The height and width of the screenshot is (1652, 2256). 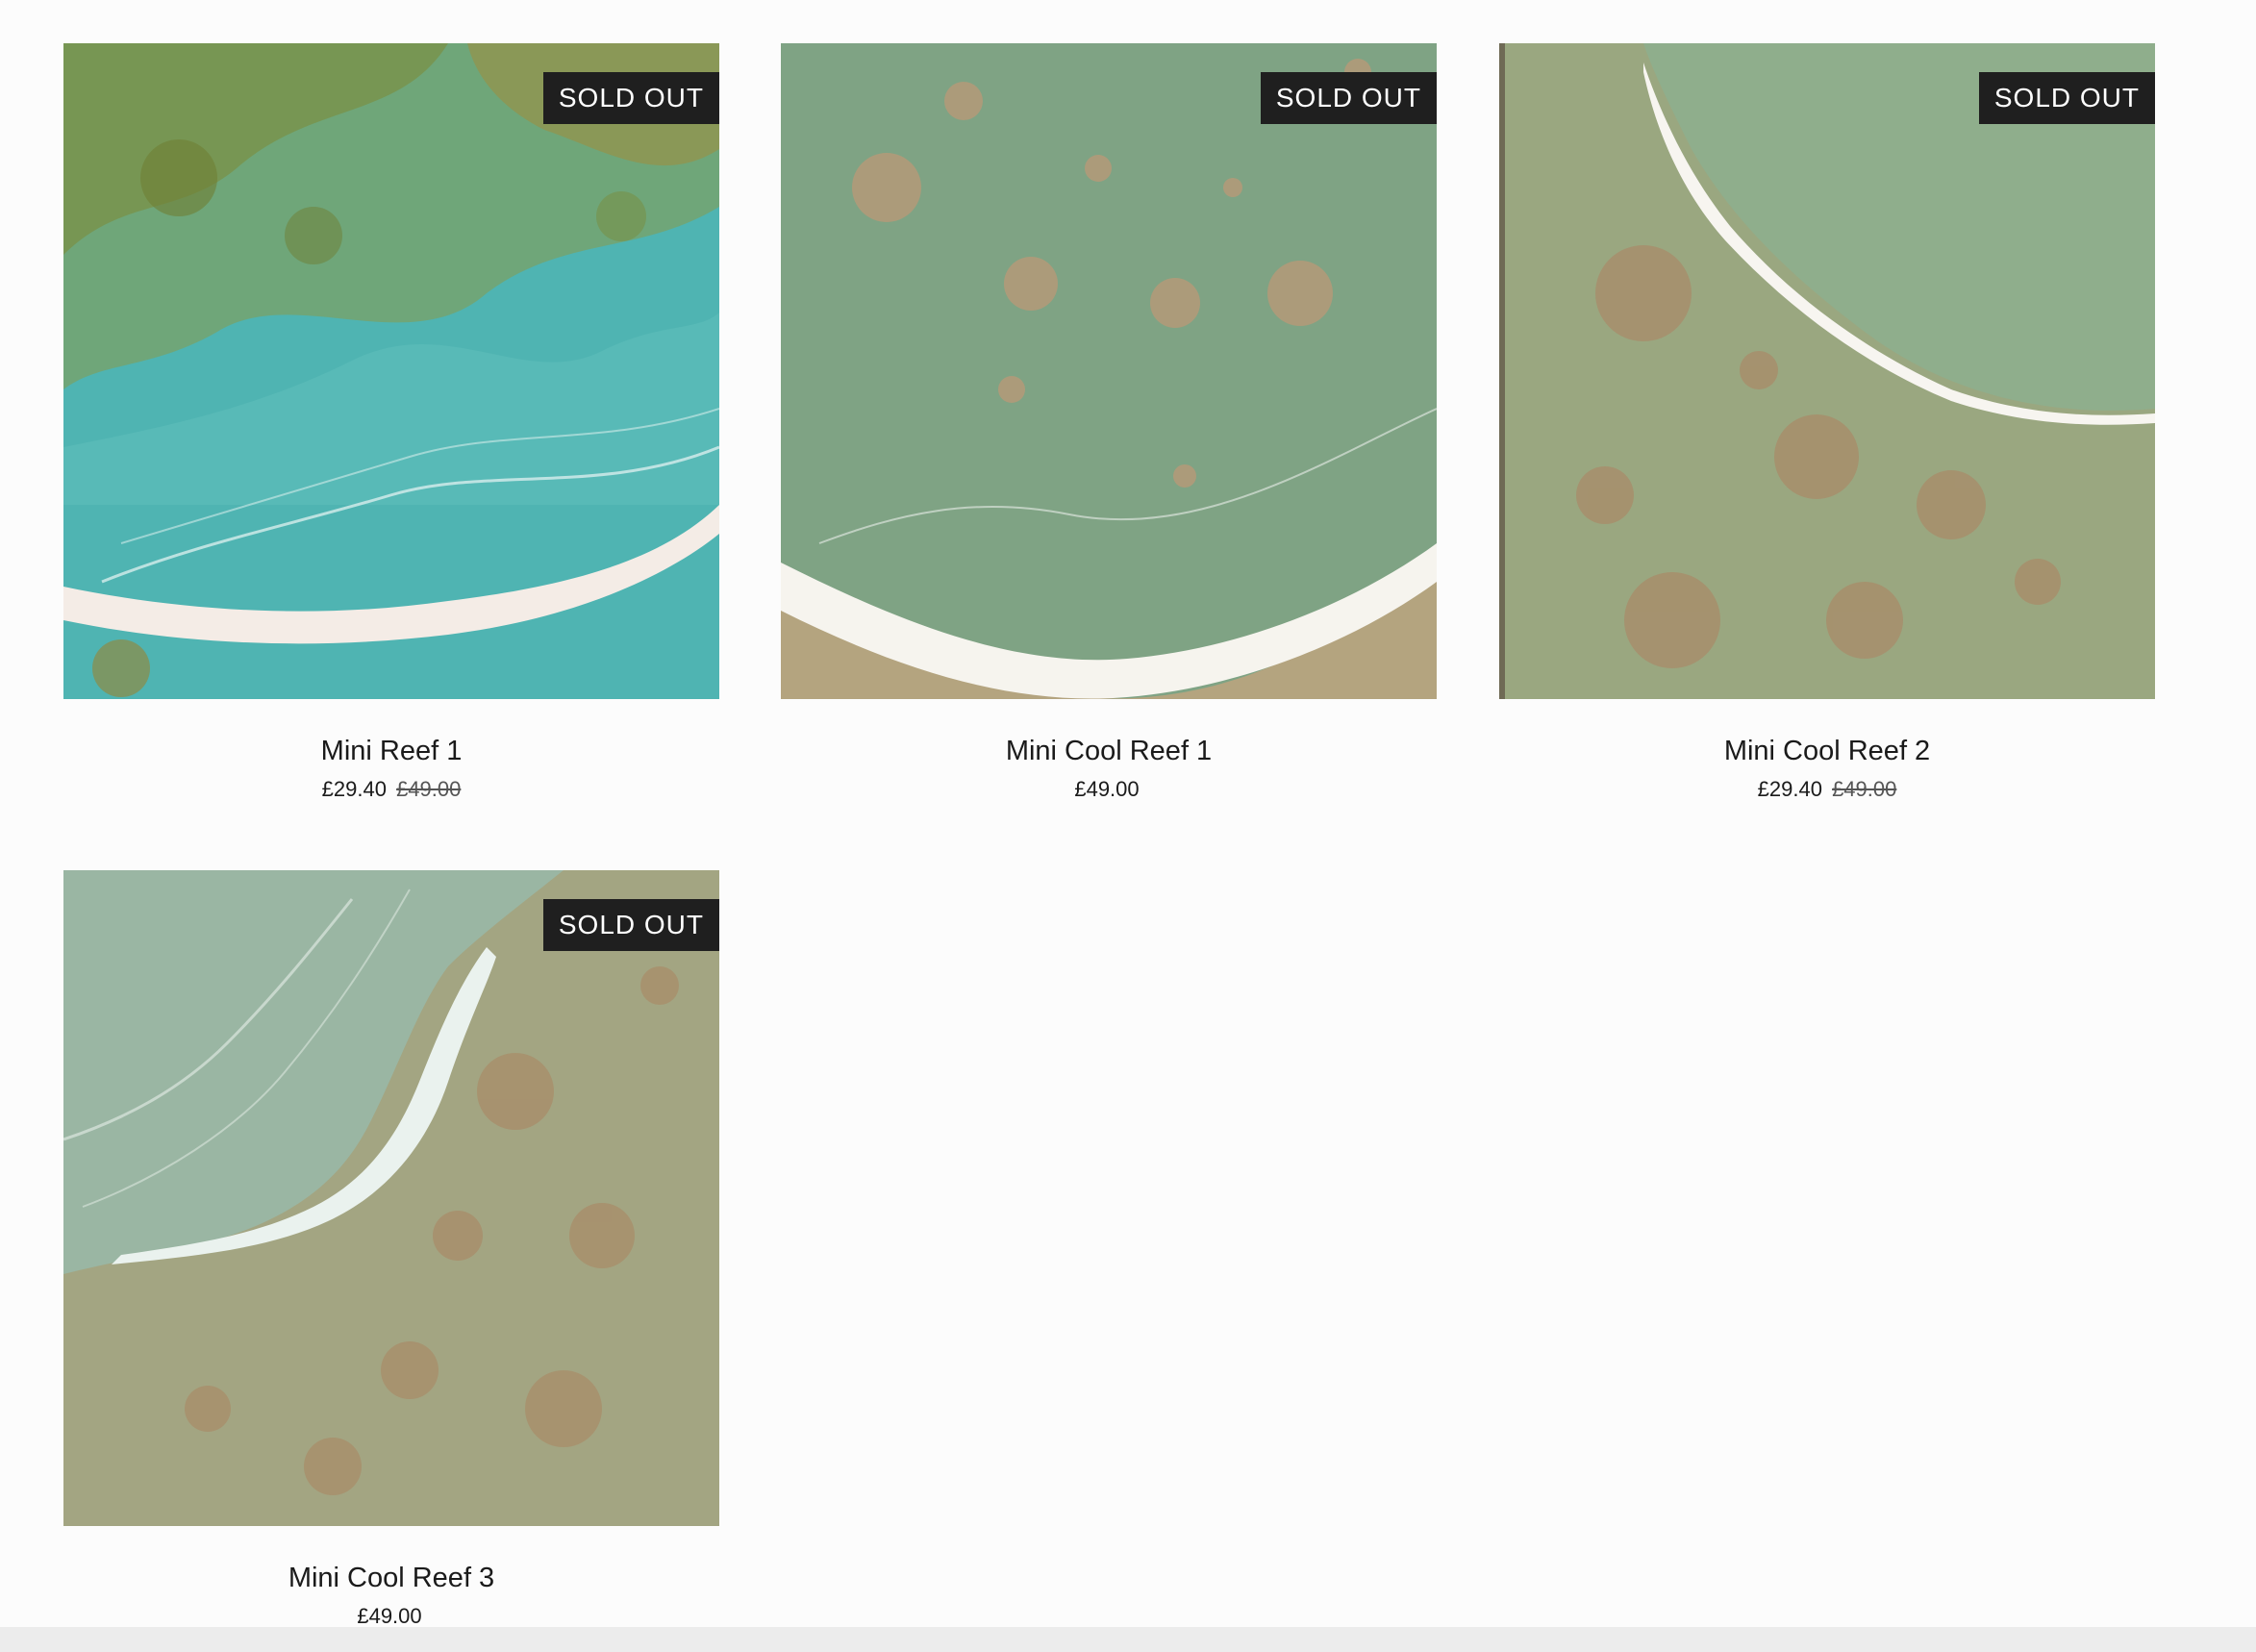 I want to click on product-card: SOLD OUT Mini Reef 1 £29.40 £49.00, so click(x=391, y=422).